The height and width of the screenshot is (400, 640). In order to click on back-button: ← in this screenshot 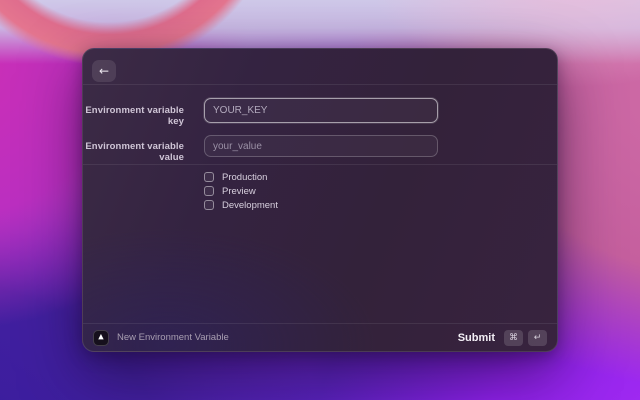, I will do `click(104, 71)`.